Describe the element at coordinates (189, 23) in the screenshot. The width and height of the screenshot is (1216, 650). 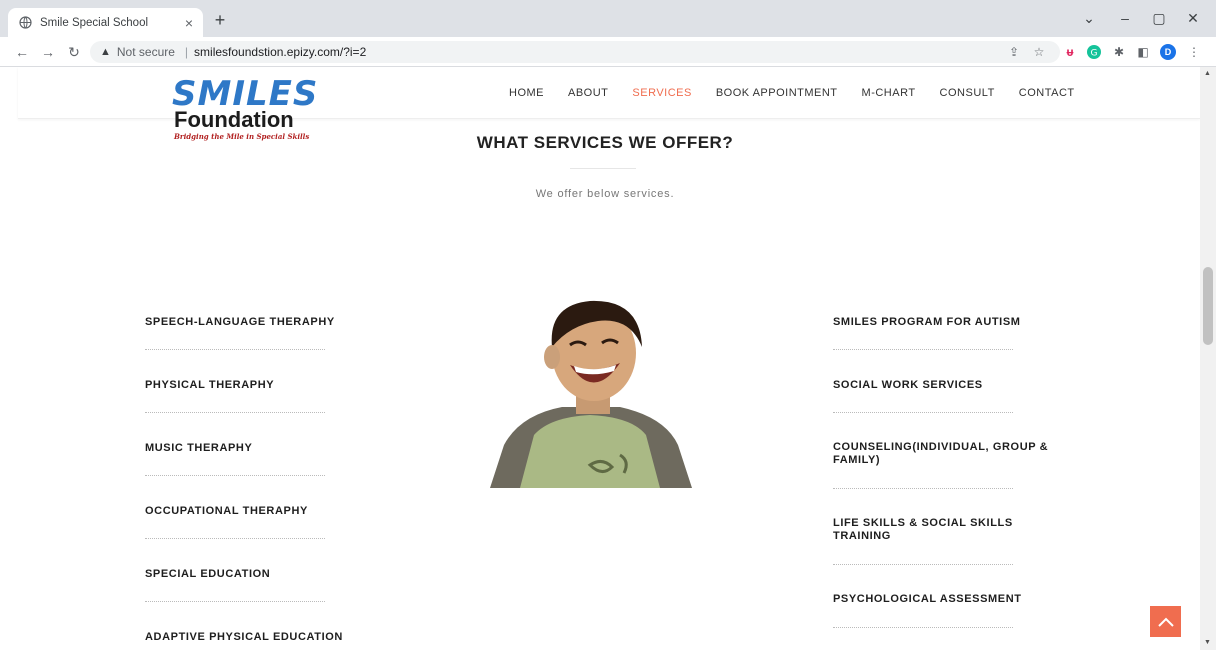
I see `tab-close-icon: ×` at that location.